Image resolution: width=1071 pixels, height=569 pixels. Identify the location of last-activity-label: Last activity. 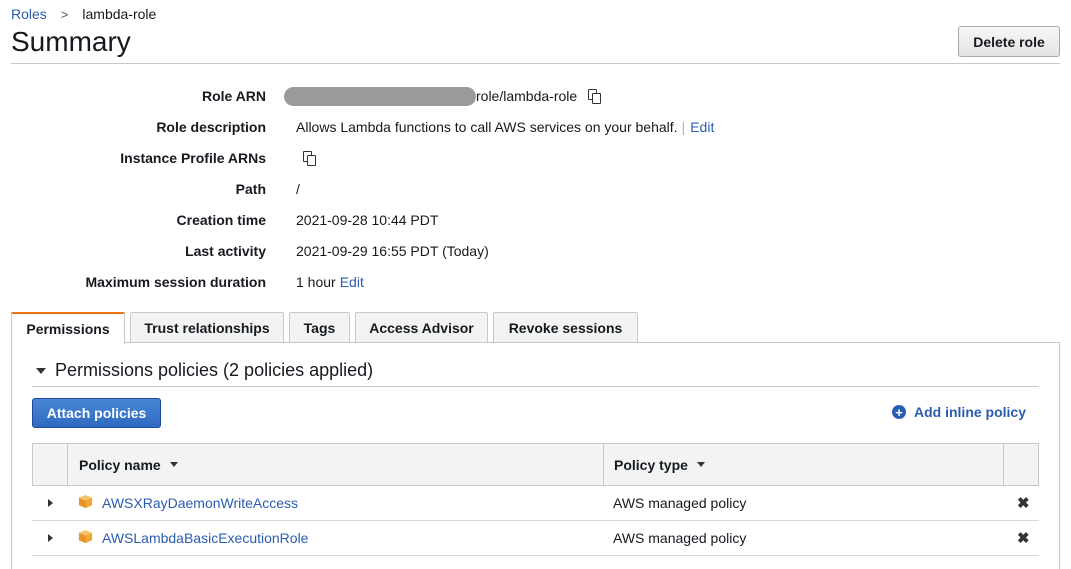
(225, 251).